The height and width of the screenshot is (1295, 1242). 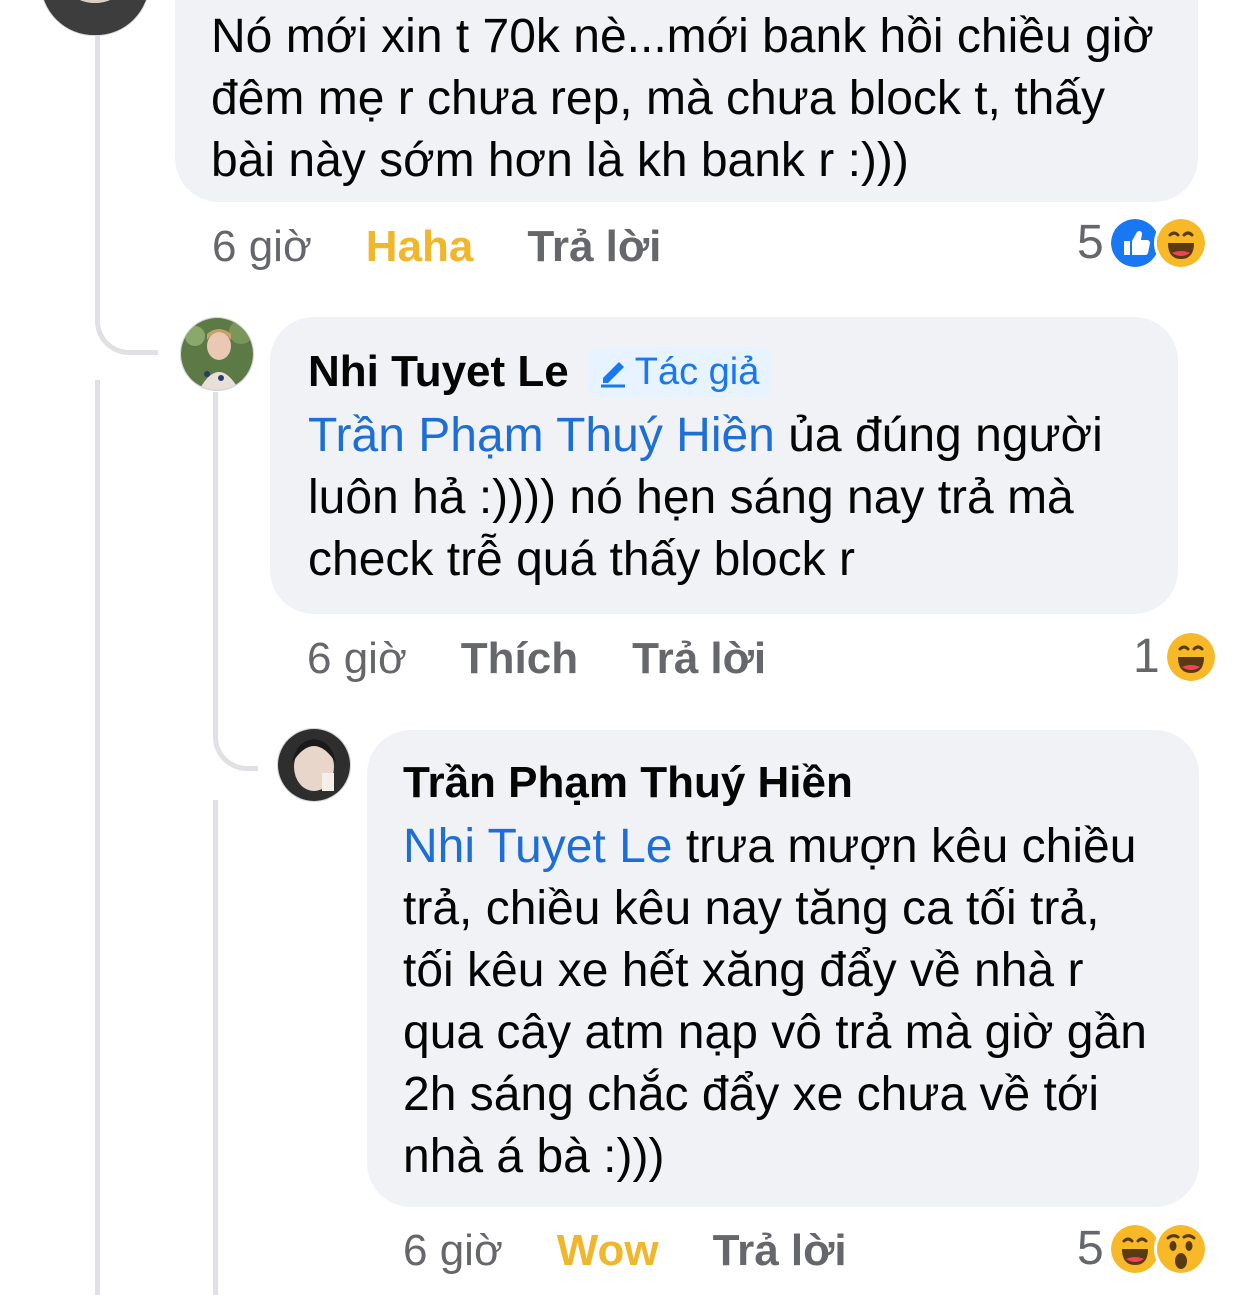 I want to click on author-badge: Tác giả, so click(x=679, y=372).